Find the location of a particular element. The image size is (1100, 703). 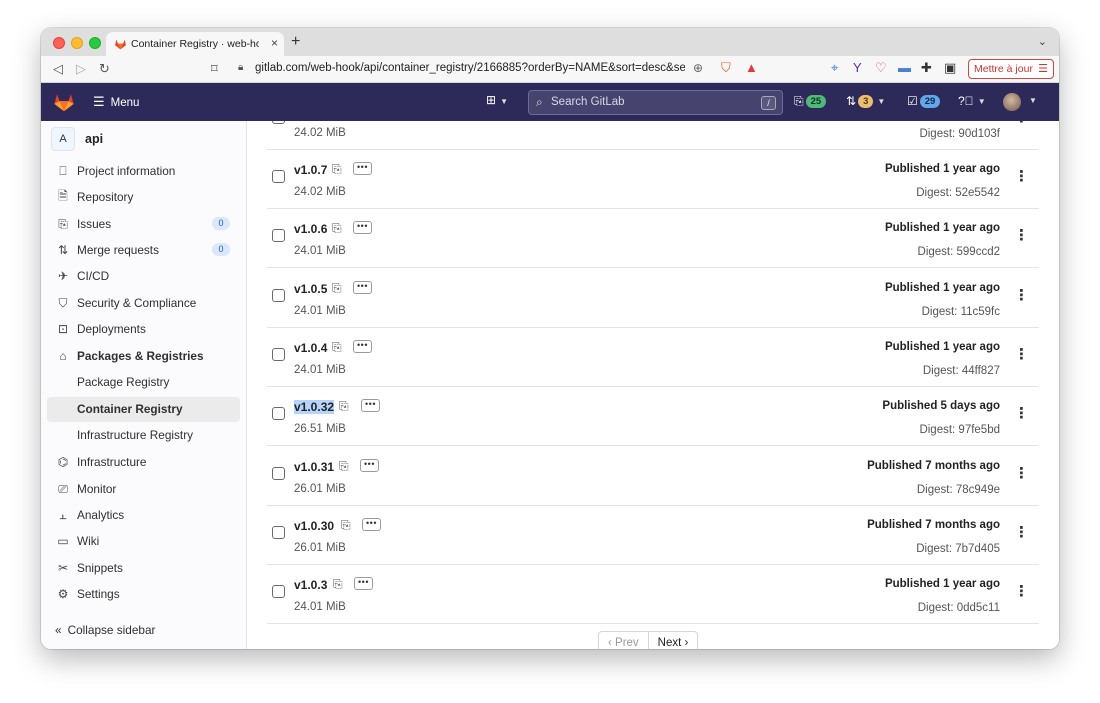

sidebar-item-settings: ⚙ Settings is located at coordinates (143, 594).